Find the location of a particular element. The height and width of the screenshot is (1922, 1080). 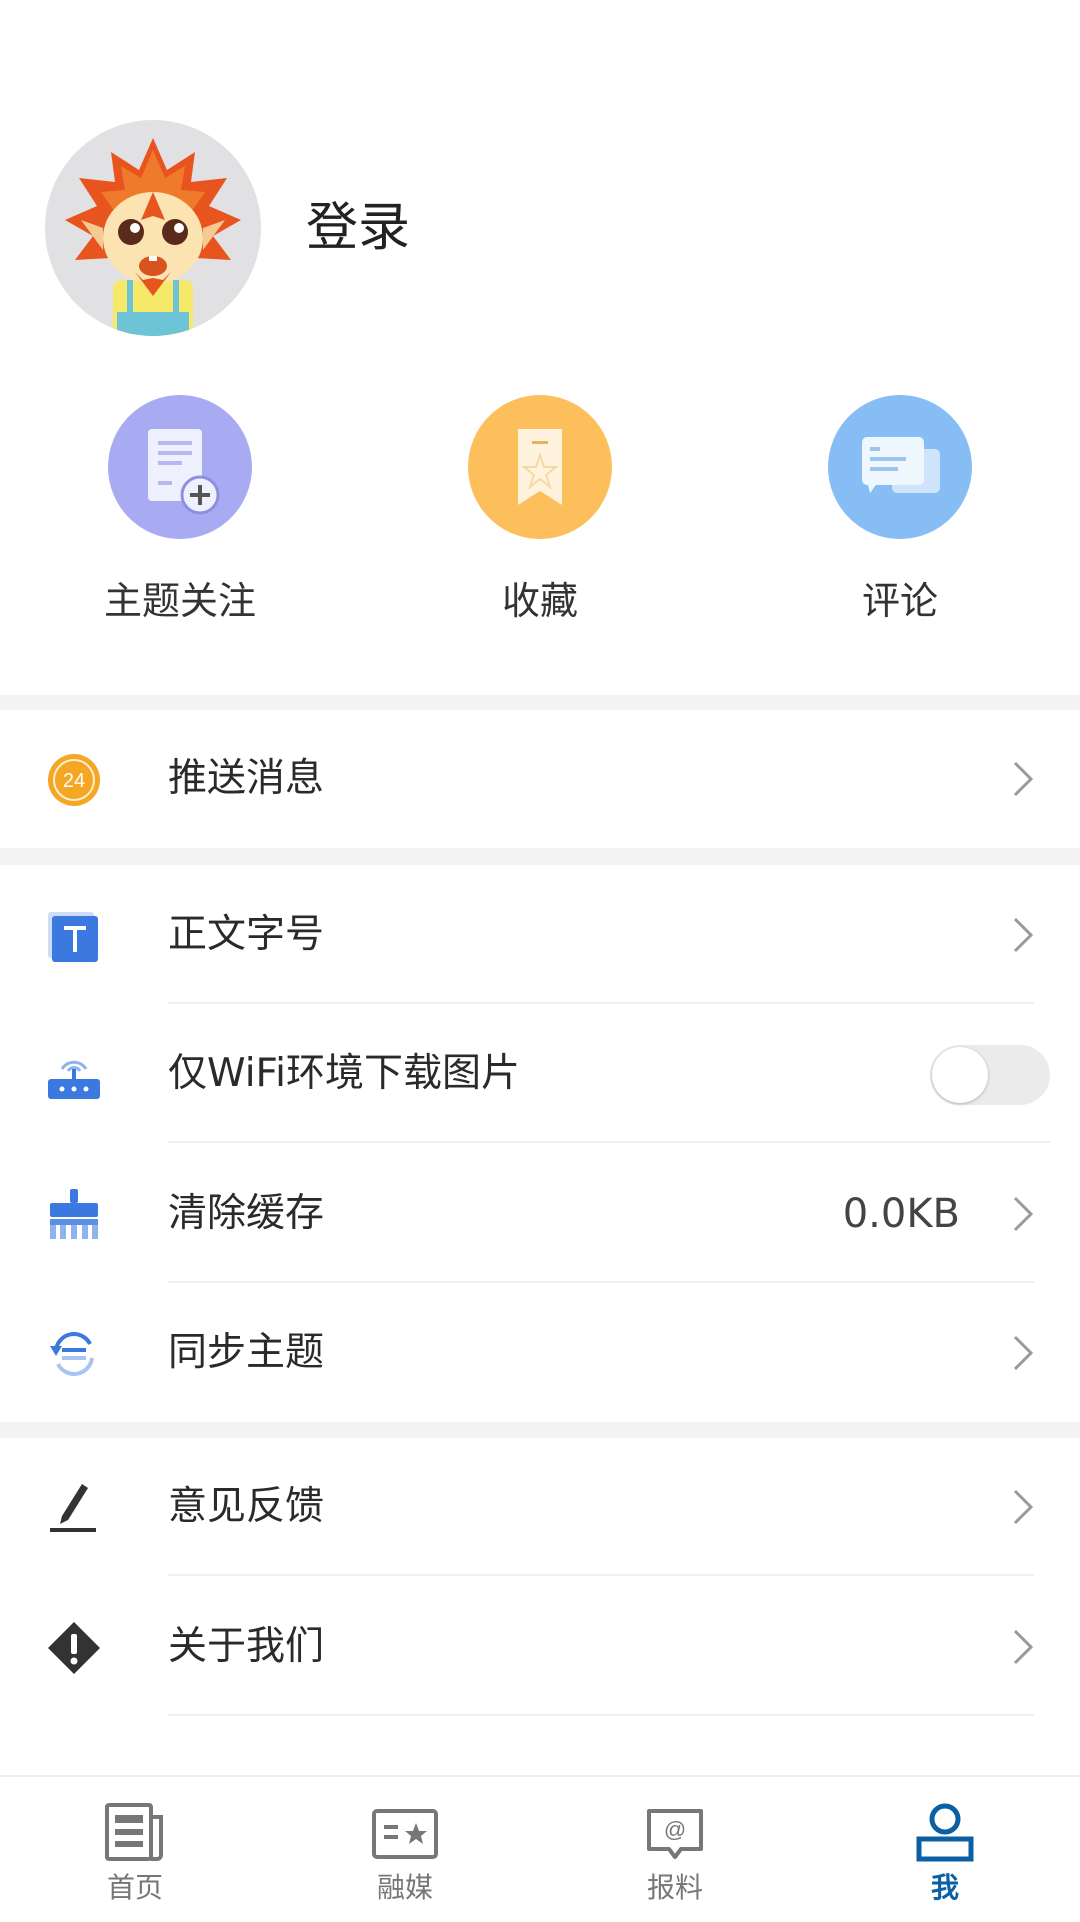

avatar is located at coordinates (153, 228).